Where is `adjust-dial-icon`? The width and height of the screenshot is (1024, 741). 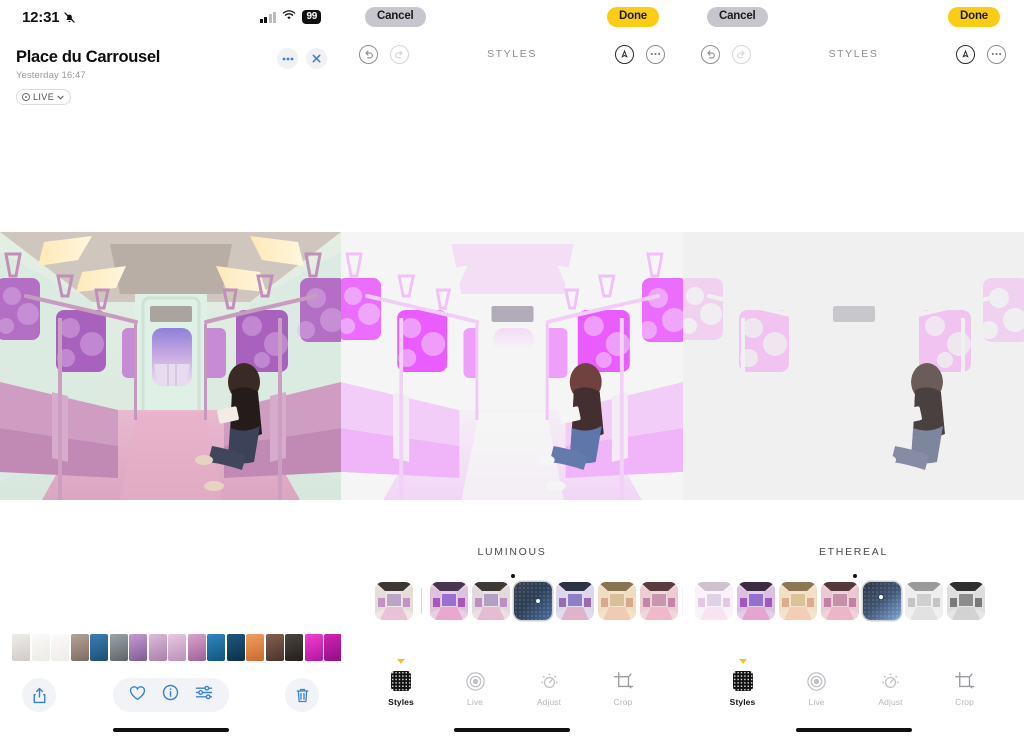 adjust-dial-icon is located at coordinates (549, 681).